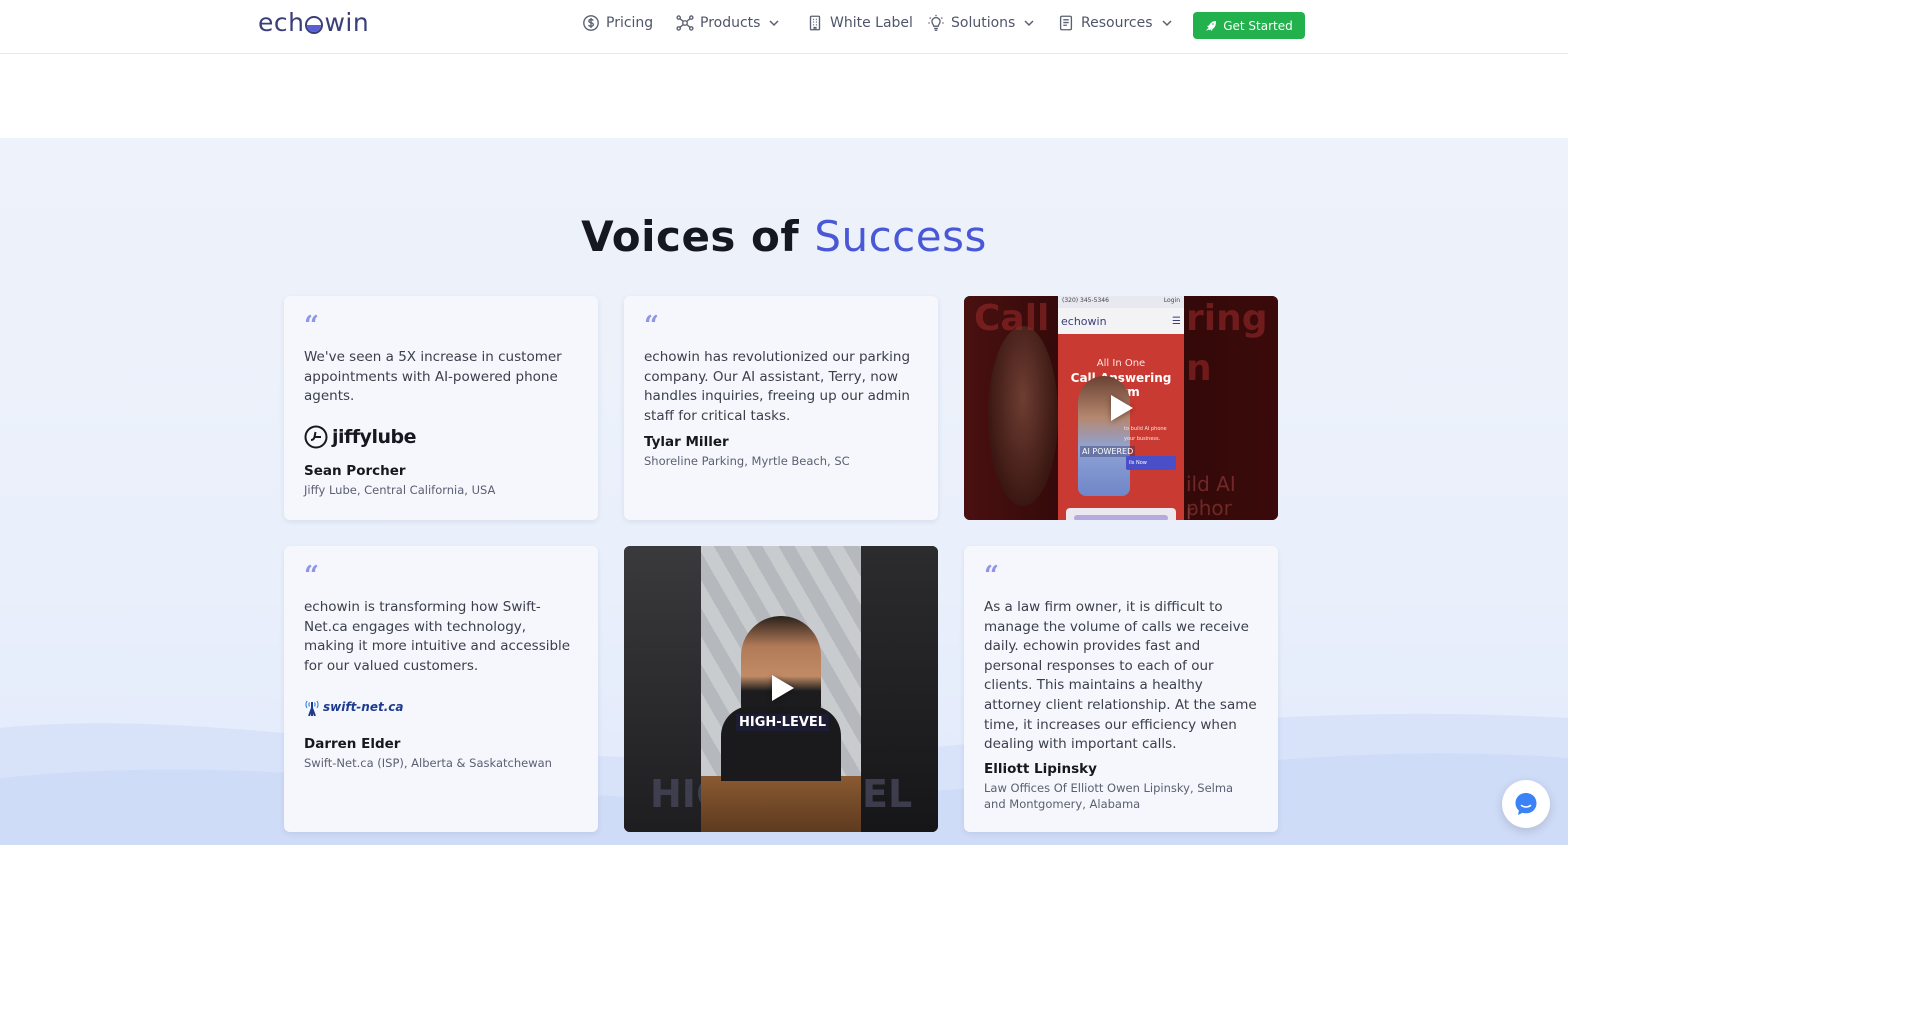 This screenshot has width=1917, height=1033. I want to click on rocket-icon, so click(1211, 25).